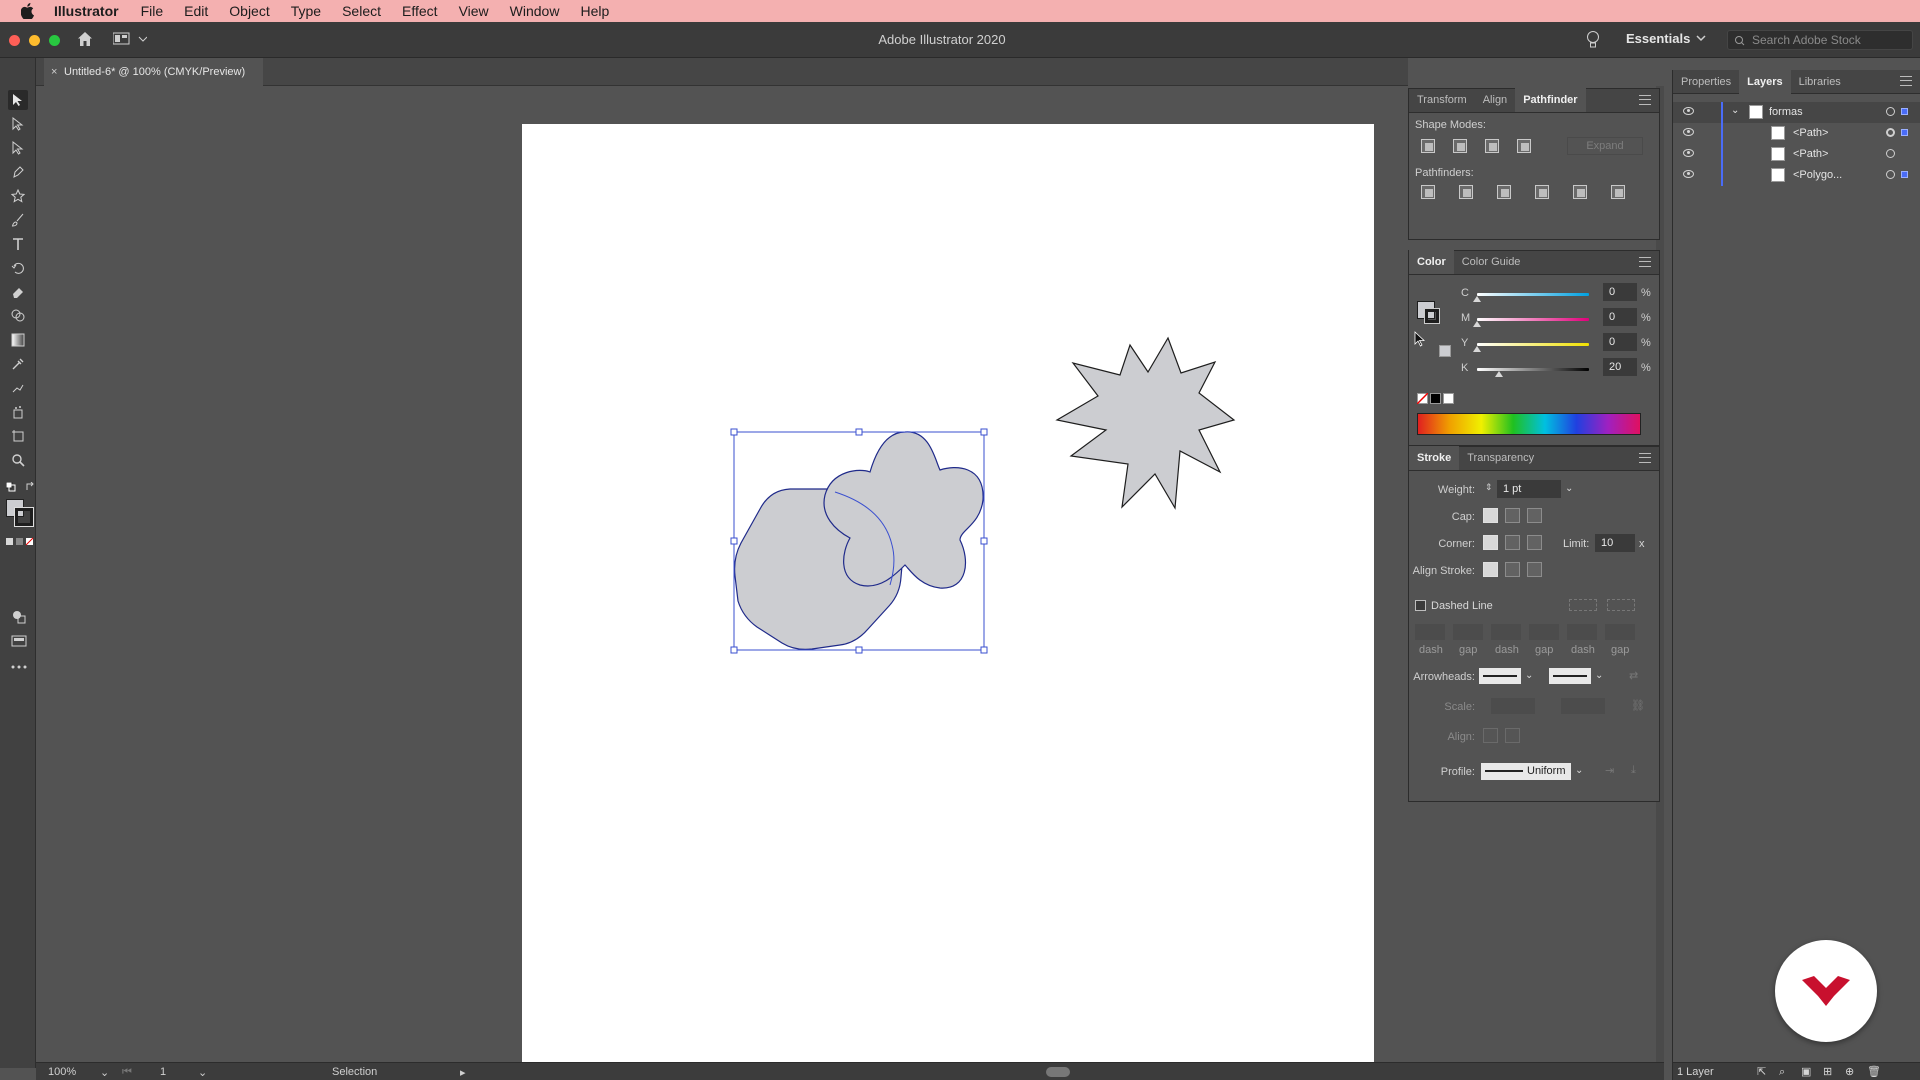 Image resolution: width=1920 pixels, height=1080 pixels. Describe the element at coordinates (1448, 398) in the screenshot. I see `white-swatch` at that location.